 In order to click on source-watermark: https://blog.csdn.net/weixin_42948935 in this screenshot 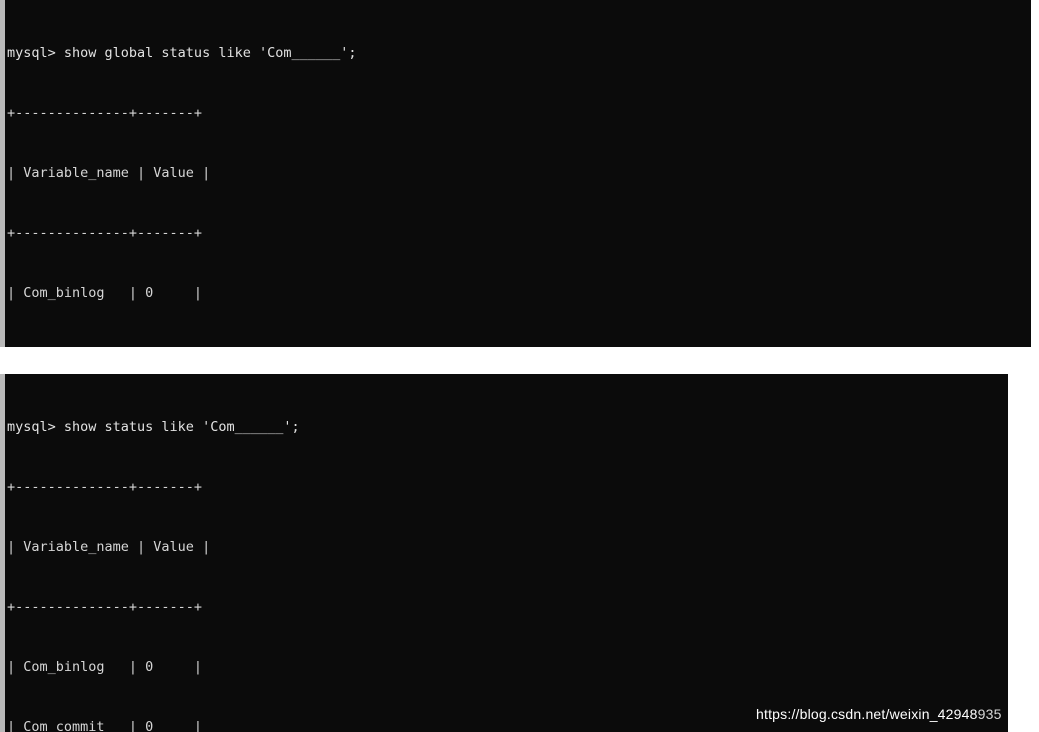, I will do `click(879, 714)`.